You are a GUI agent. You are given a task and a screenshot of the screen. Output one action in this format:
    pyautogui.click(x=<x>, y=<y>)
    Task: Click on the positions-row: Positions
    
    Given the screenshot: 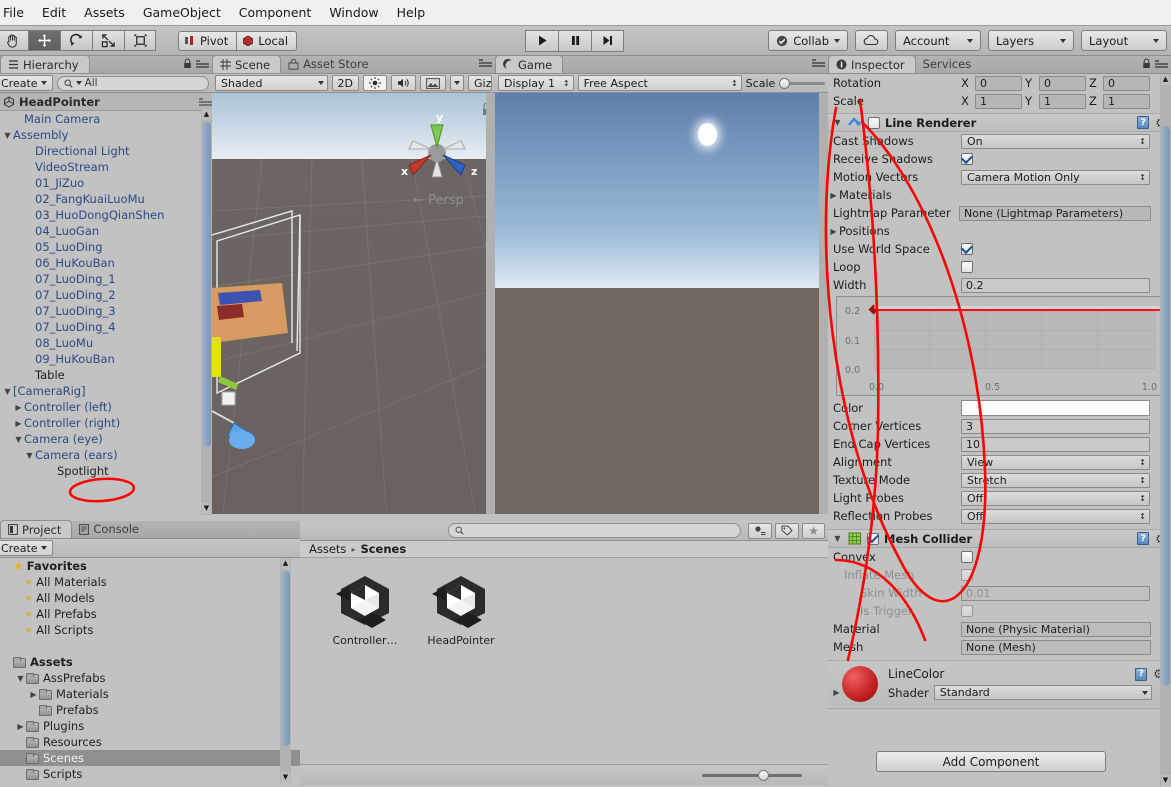 What is the action you would take?
    pyautogui.click(x=999, y=231)
    